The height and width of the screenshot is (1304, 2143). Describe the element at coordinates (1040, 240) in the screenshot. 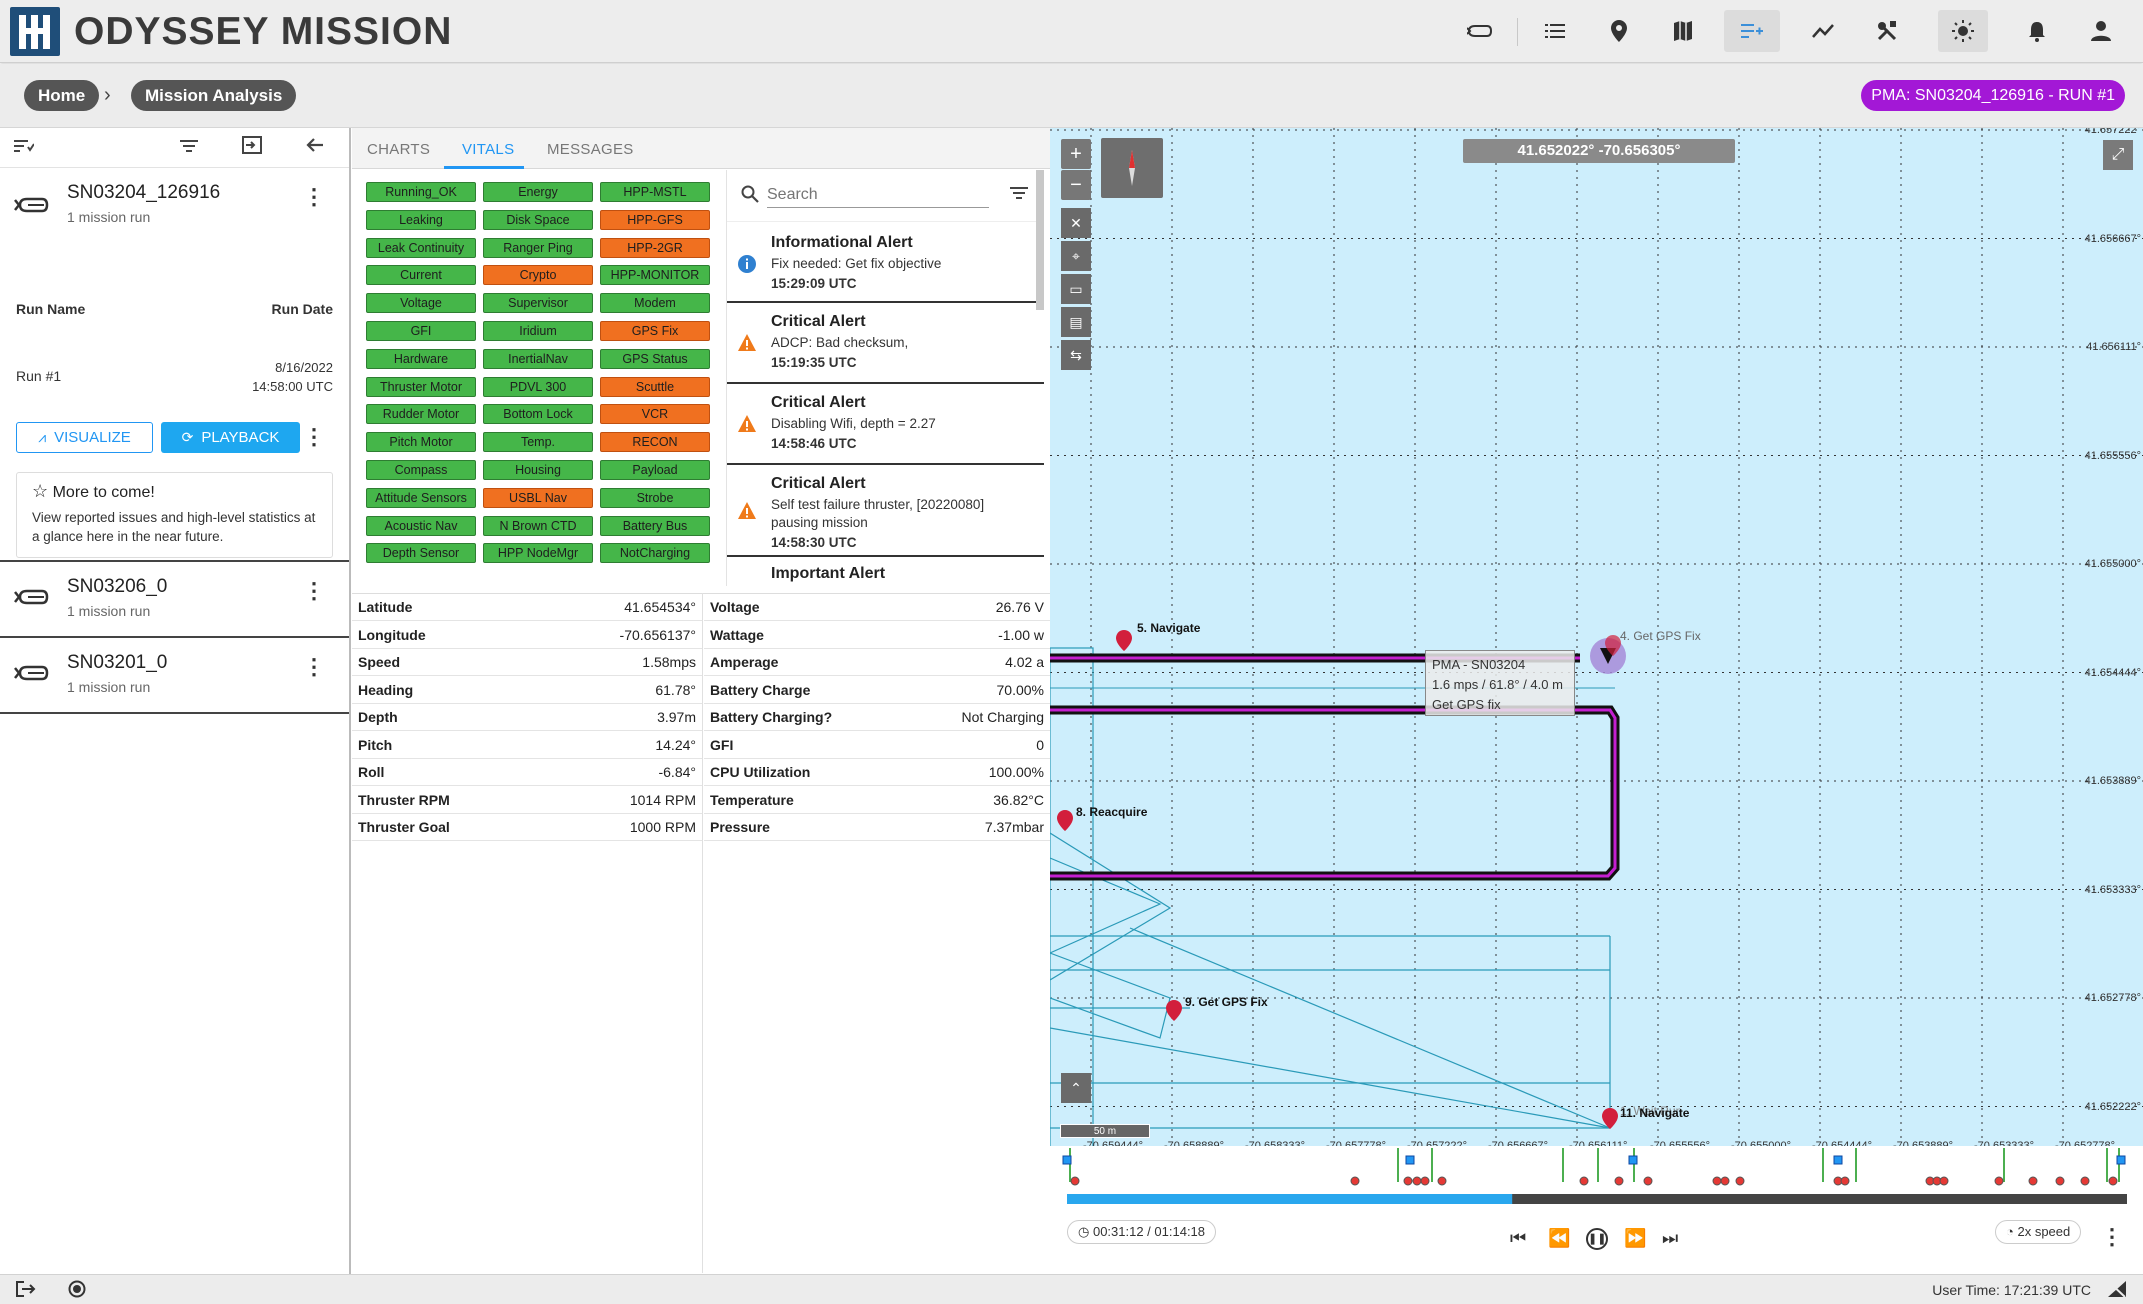

I see `alerts-scrollbar` at that location.